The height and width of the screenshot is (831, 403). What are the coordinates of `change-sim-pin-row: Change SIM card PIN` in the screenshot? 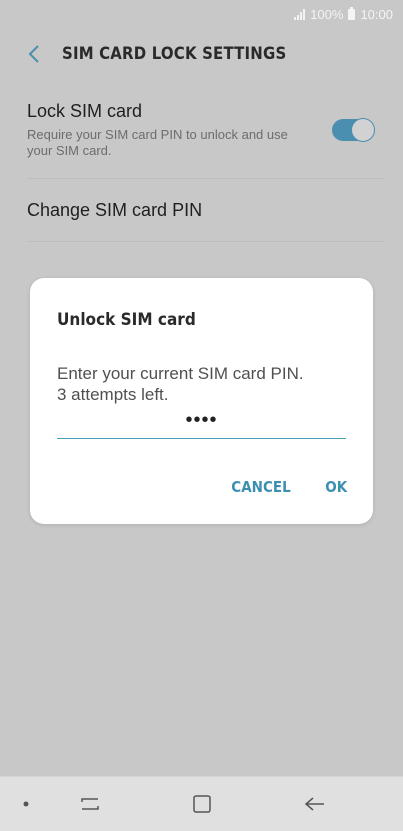 It's located at (205, 211).